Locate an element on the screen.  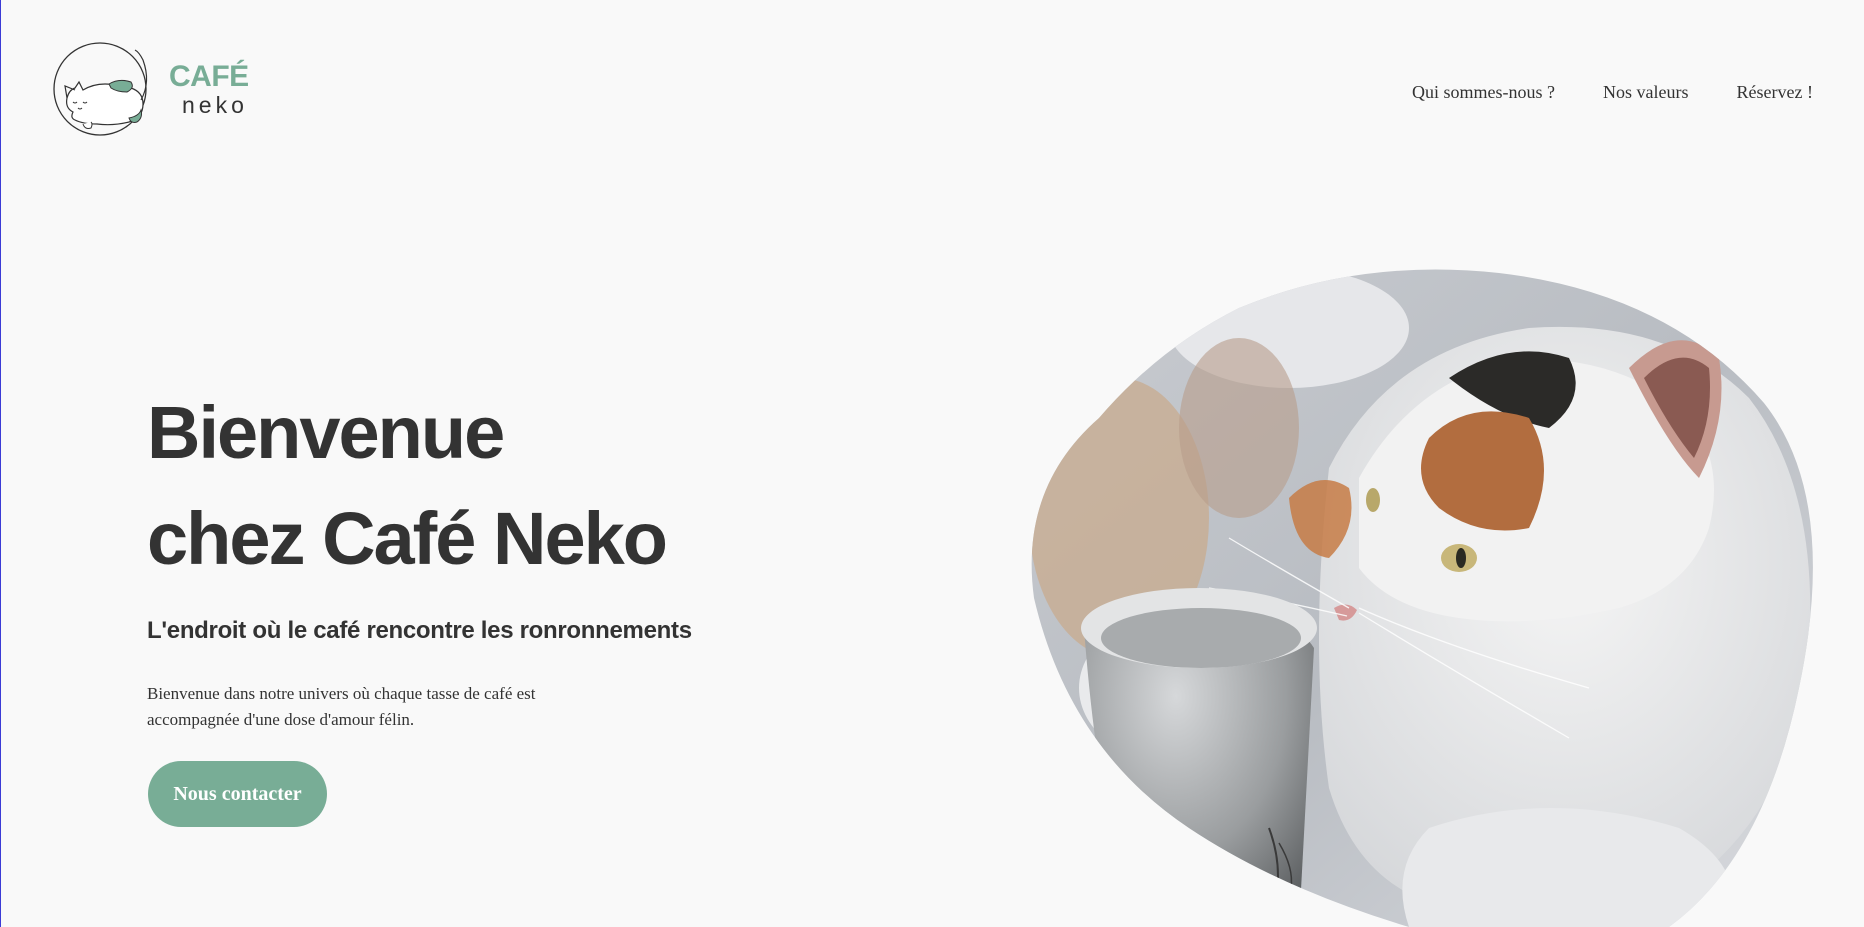
nav-link-reserve: Réservez ! is located at coordinates (1775, 92).